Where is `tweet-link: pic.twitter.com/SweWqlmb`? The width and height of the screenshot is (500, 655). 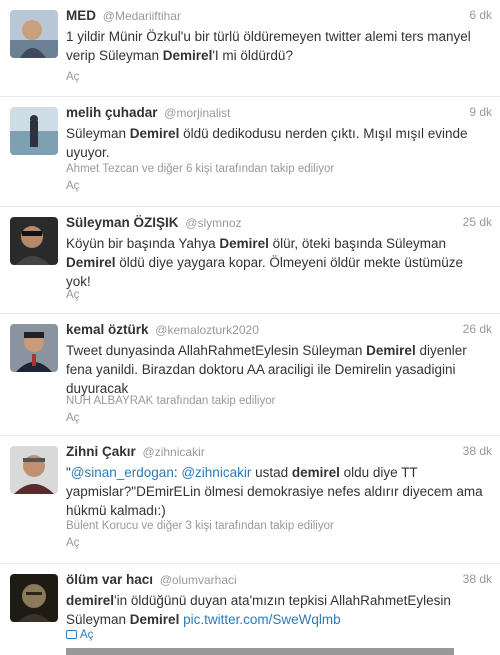
tweet-link: pic.twitter.com/SweWqlmb is located at coordinates (262, 619).